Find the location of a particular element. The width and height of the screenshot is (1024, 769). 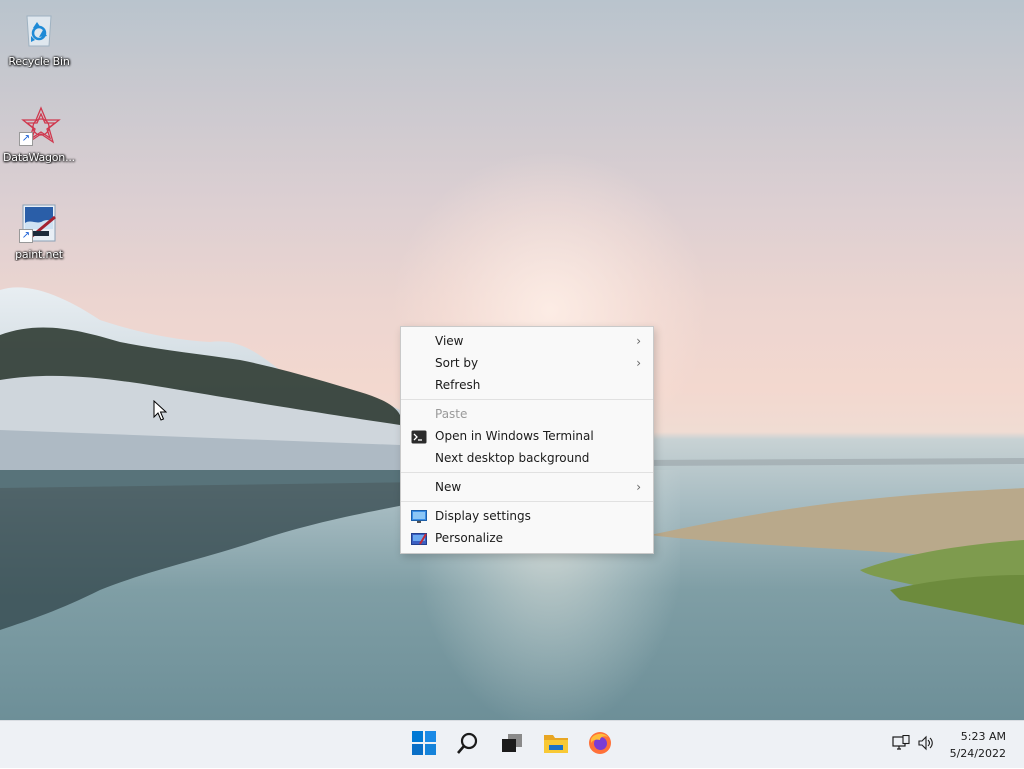

taskbar-clock: 5:23 AM 5/24/2022 is located at coordinates (978, 745).